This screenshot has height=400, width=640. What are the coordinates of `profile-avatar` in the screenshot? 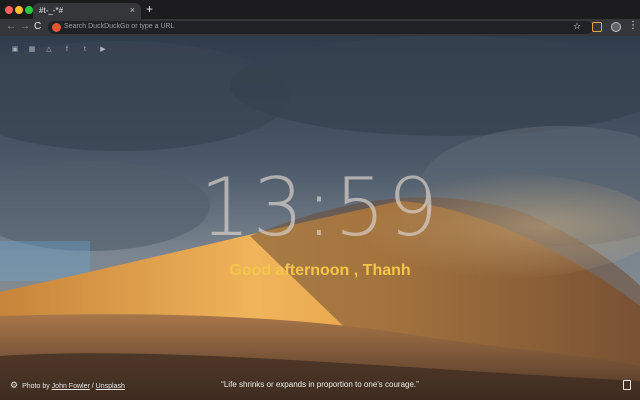 It's located at (616, 27).